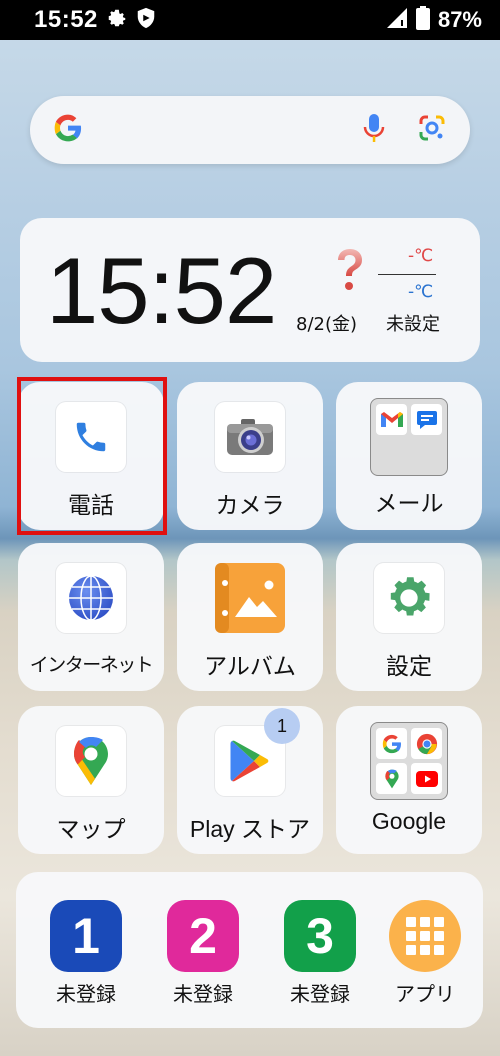  Describe the element at coordinates (459, 19) in the screenshot. I see `battery-percent: 87%` at that location.